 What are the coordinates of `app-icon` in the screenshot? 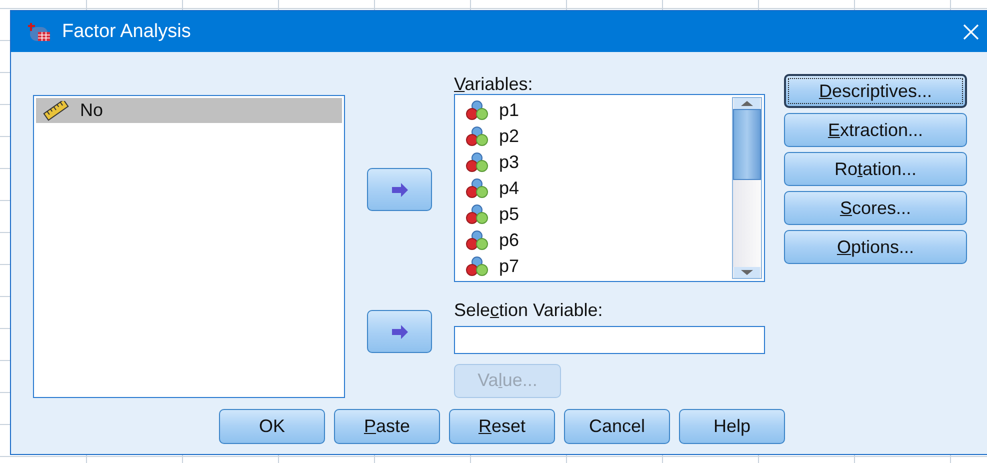 It's located at (40, 31).